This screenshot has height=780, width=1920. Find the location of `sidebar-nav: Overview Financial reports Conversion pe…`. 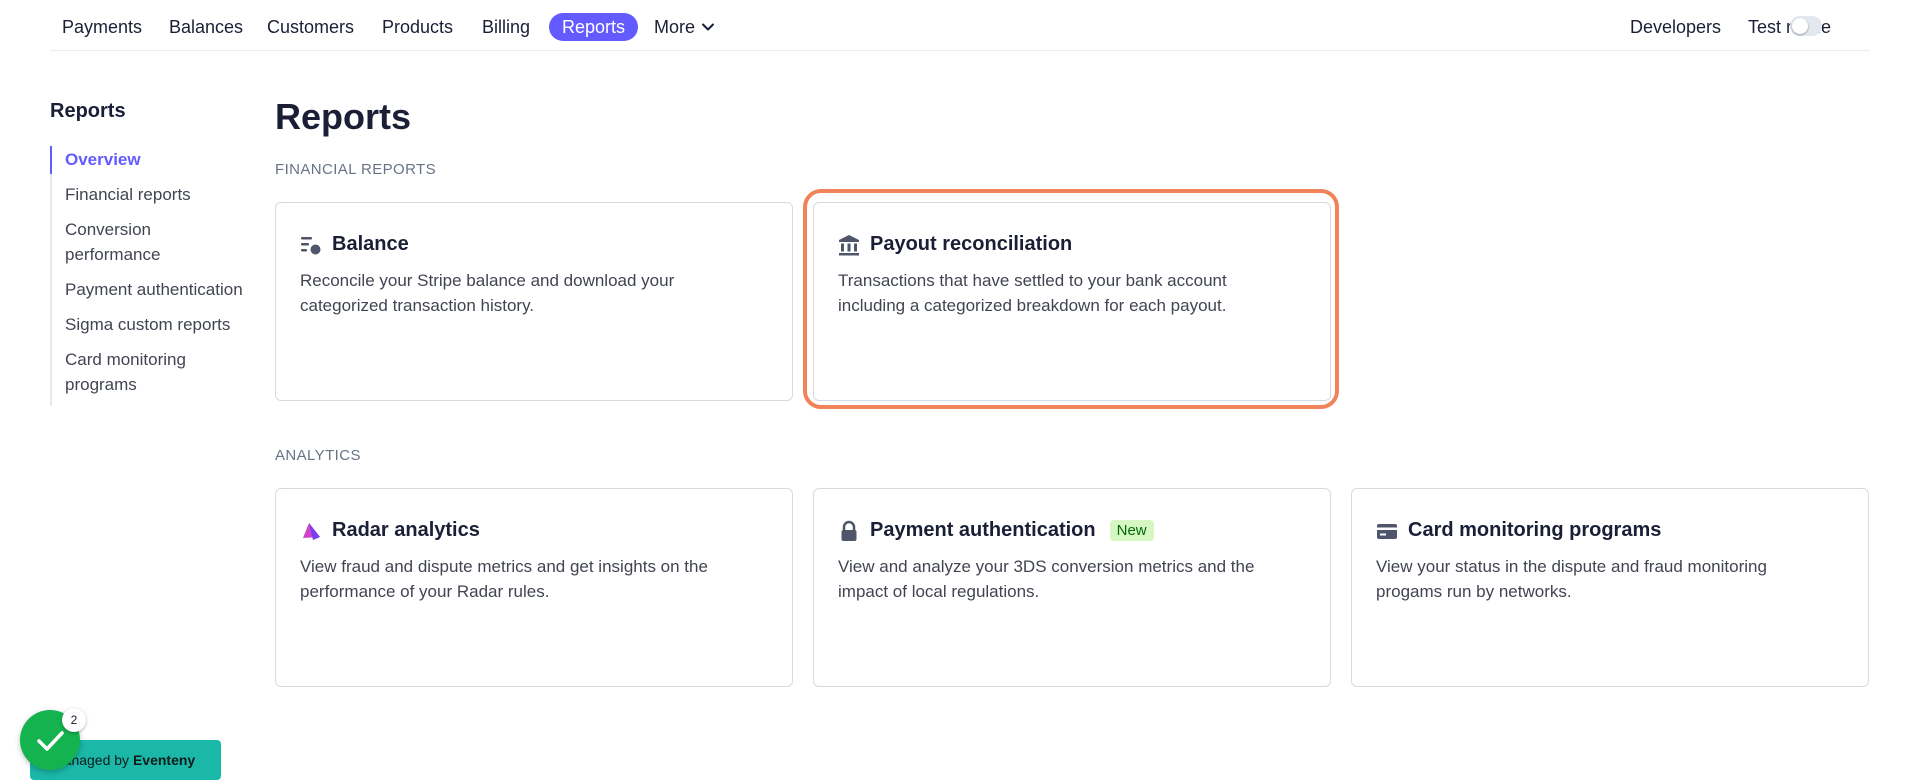

sidebar-nav: Overview Financial reports Conversion pe… is located at coordinates (156, 276).